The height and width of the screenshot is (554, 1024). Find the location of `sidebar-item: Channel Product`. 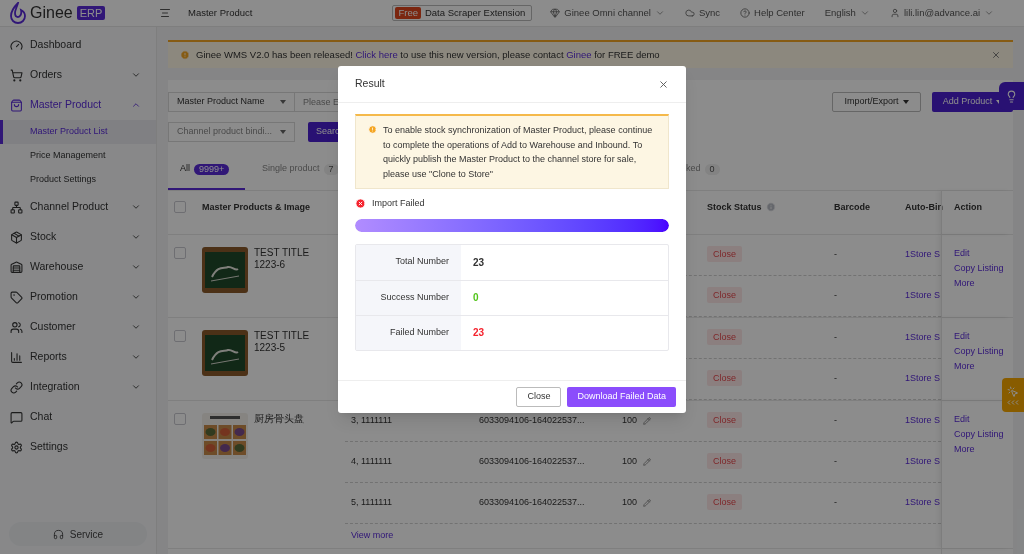

sidebar-item: Channel Product is located at coordinates (78, 207).